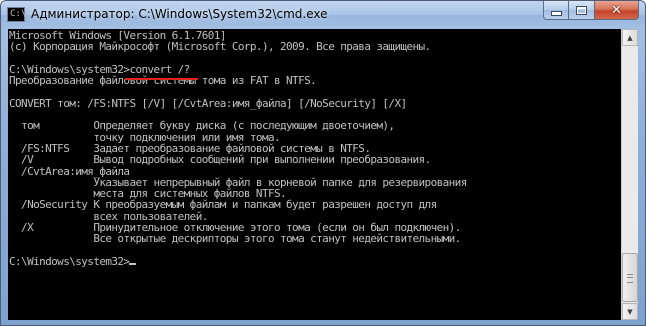  I want to click on minimize-icon, so click(556, 13).